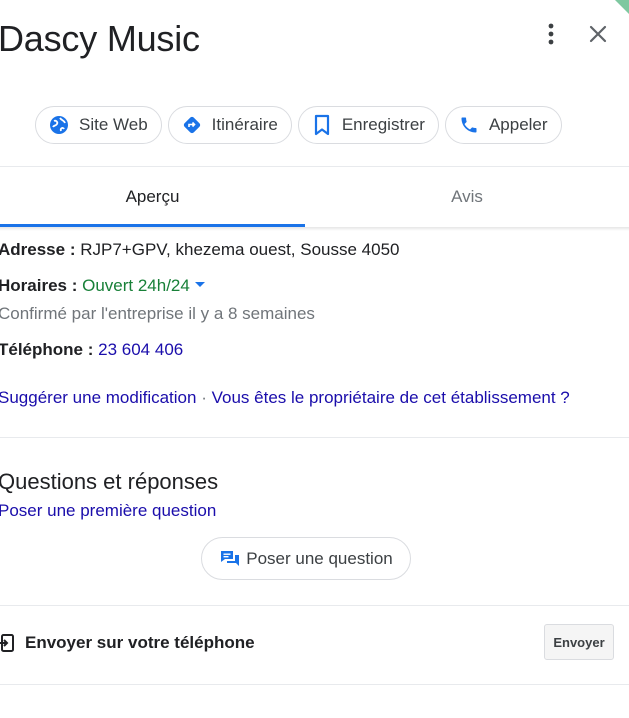 This screenshot has height=718, width=629. Describe the element at coordinates (108, 511) in the screenshot. I see `first-question-link: Poser une première question` at that location.